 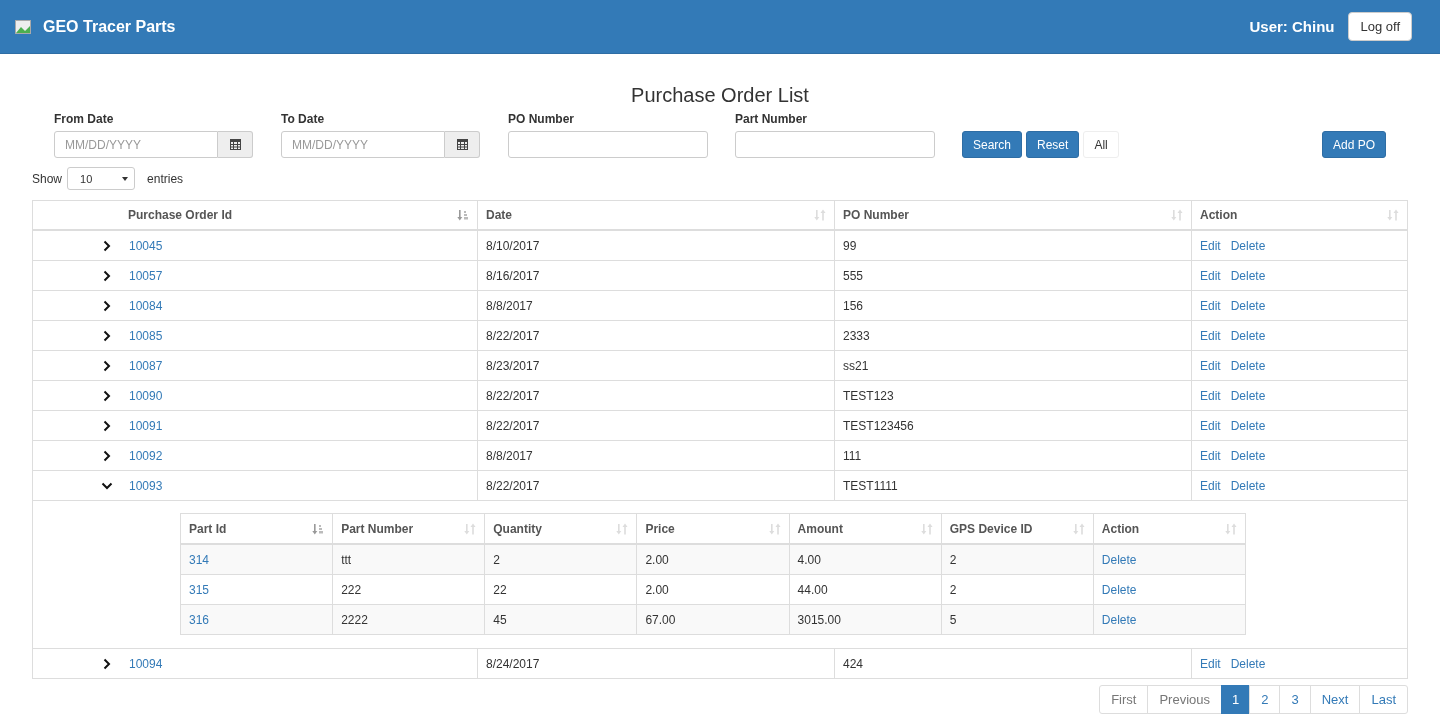 I want to click on order-id-link: 10087, so click(x=146, y=365).